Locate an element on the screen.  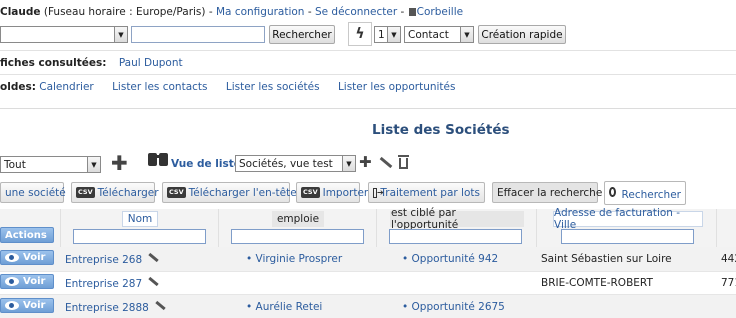
column-header-opportunite: est ciblé par l'opportunité is located at coordinates (457, 219).